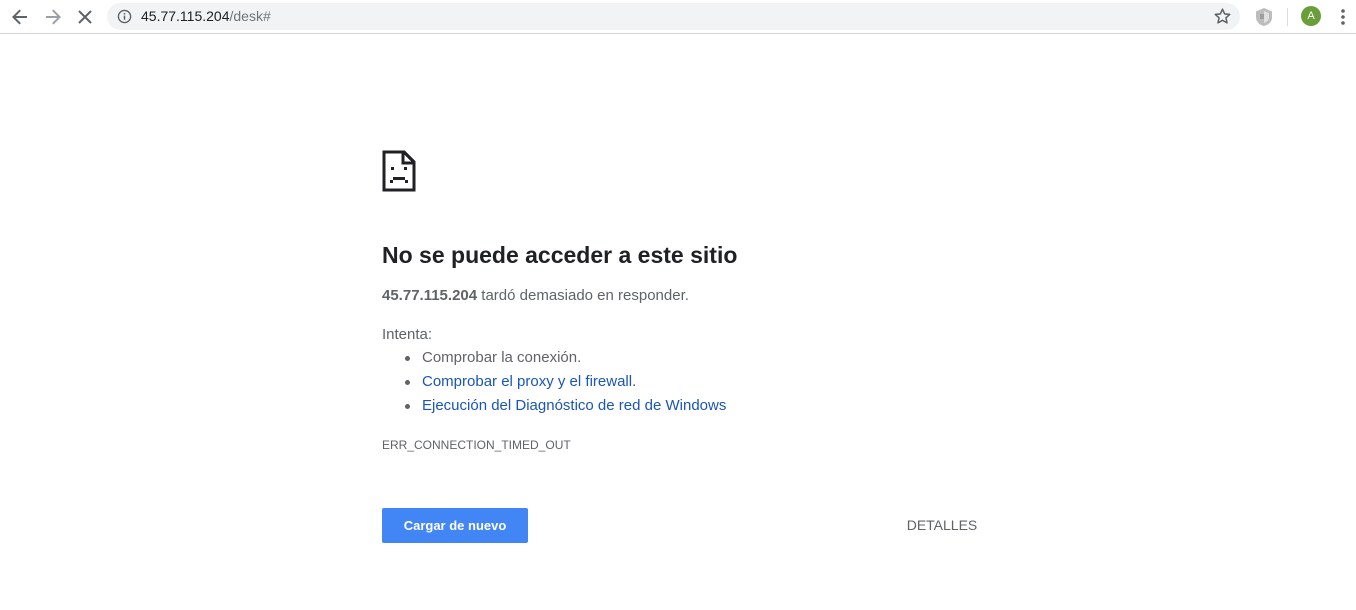  What do you see at coordinates (1264, 17) in the screenshot?
I see `extension-icon` at bounding box center [1264, 17].